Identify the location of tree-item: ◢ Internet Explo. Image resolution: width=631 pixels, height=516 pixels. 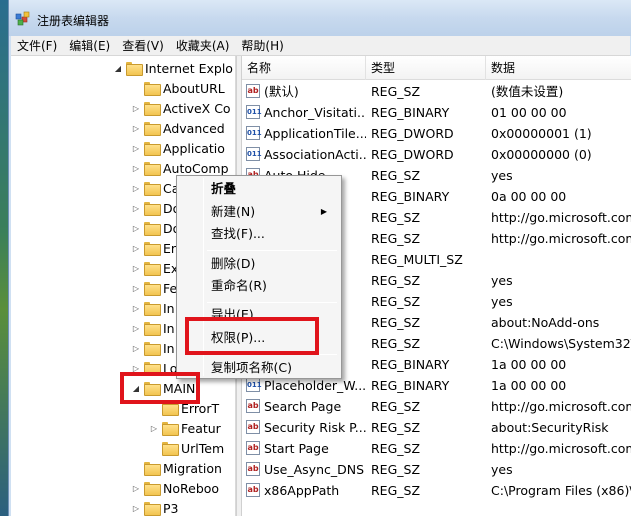
(173, 68).